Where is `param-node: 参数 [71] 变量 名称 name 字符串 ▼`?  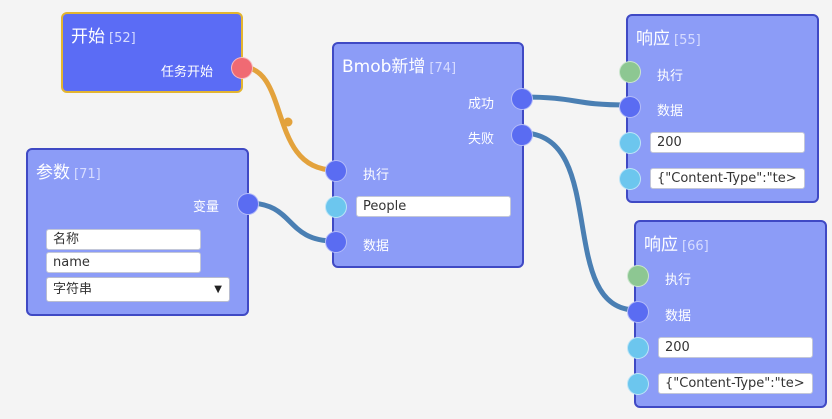
param-node: 参数 [71] 变量 名称 name 字符串 ▼ is located at coordinates (142, 232).